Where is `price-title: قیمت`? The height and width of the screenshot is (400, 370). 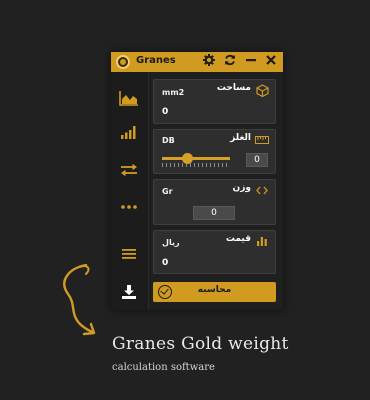 price-title: قیمت is located at coordinates (238, 239).